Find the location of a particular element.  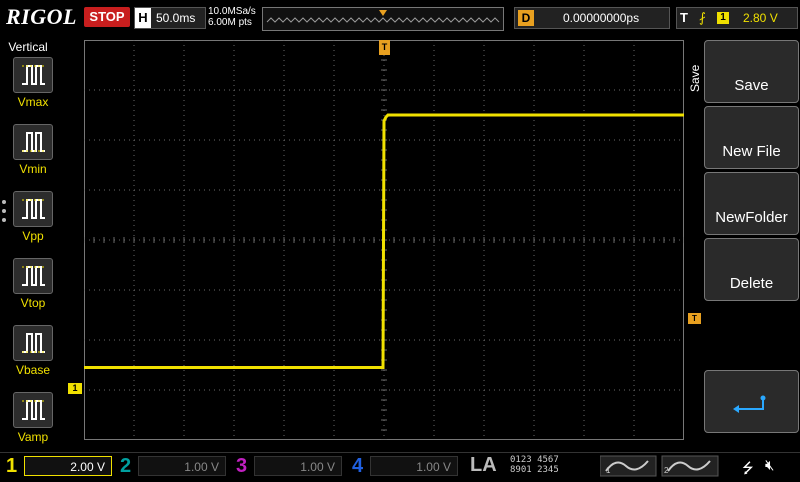

measure-vmax-button: Vmax is located at coordinates (33, 83).